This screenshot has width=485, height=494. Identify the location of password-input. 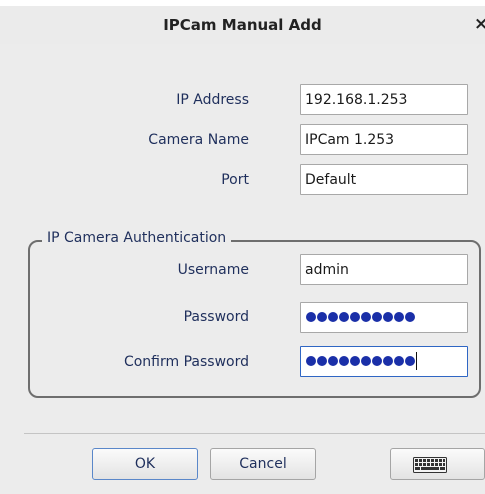
(384, 317).